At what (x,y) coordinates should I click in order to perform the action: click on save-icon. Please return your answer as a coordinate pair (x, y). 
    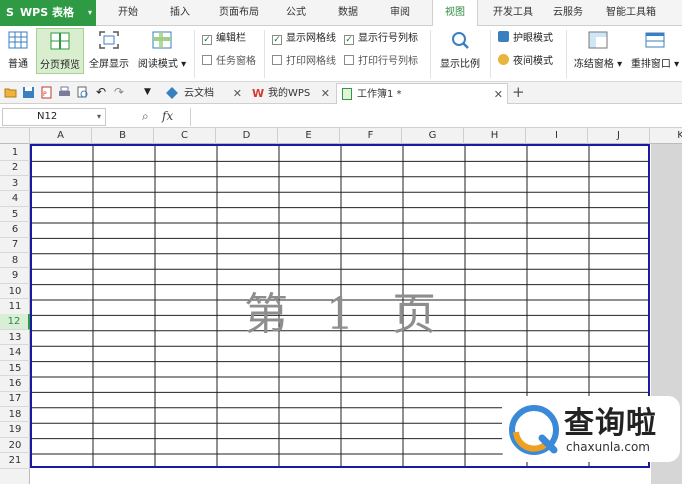
    Looking at the image, I should click on (28, 92).